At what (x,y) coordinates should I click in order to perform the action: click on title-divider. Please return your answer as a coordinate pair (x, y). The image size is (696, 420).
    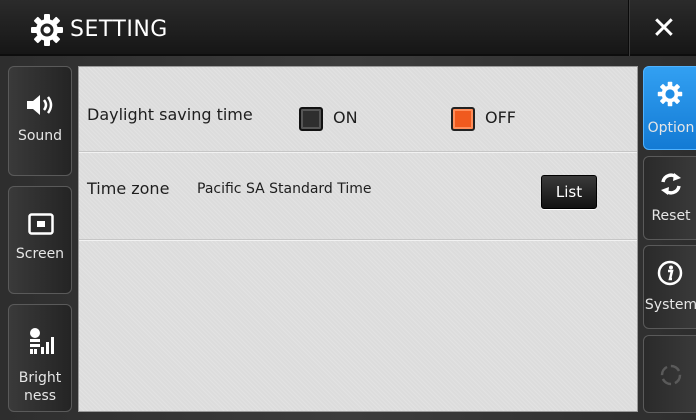
    Looking at the image, I should click on (629, 28).